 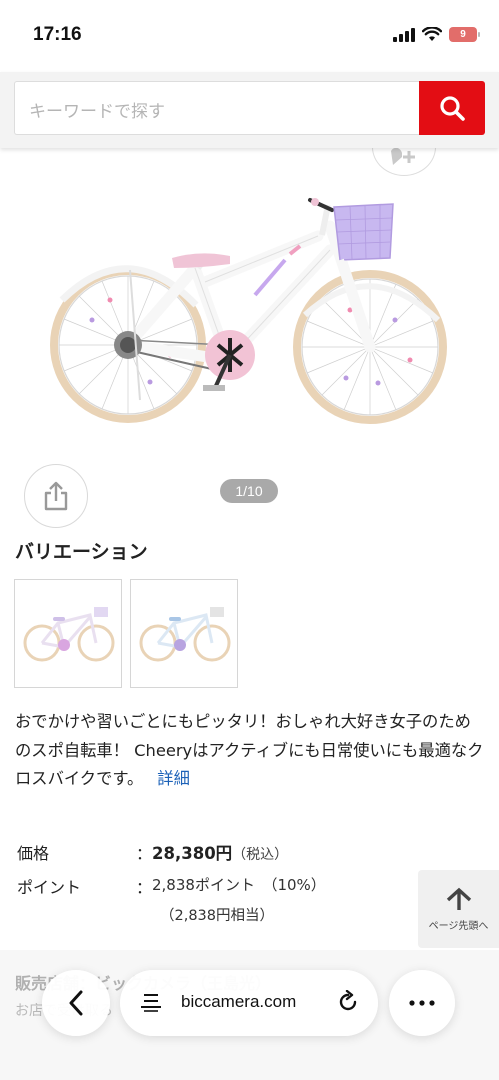 I want to click on description-more-link: 詳細, so click(x=173, y=778).